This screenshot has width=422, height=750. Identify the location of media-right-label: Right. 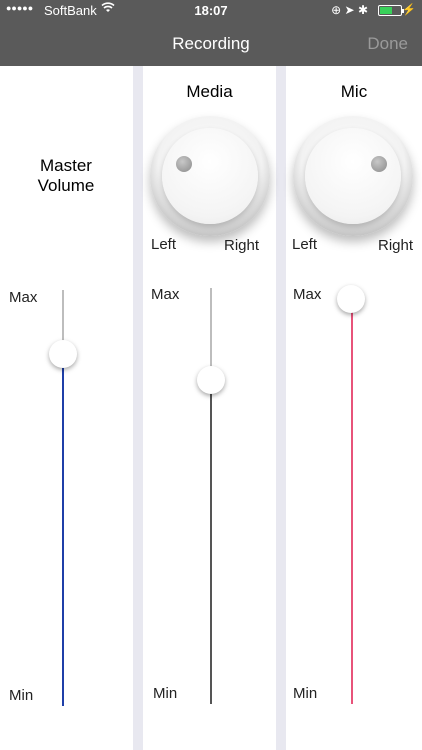
(242, 245).